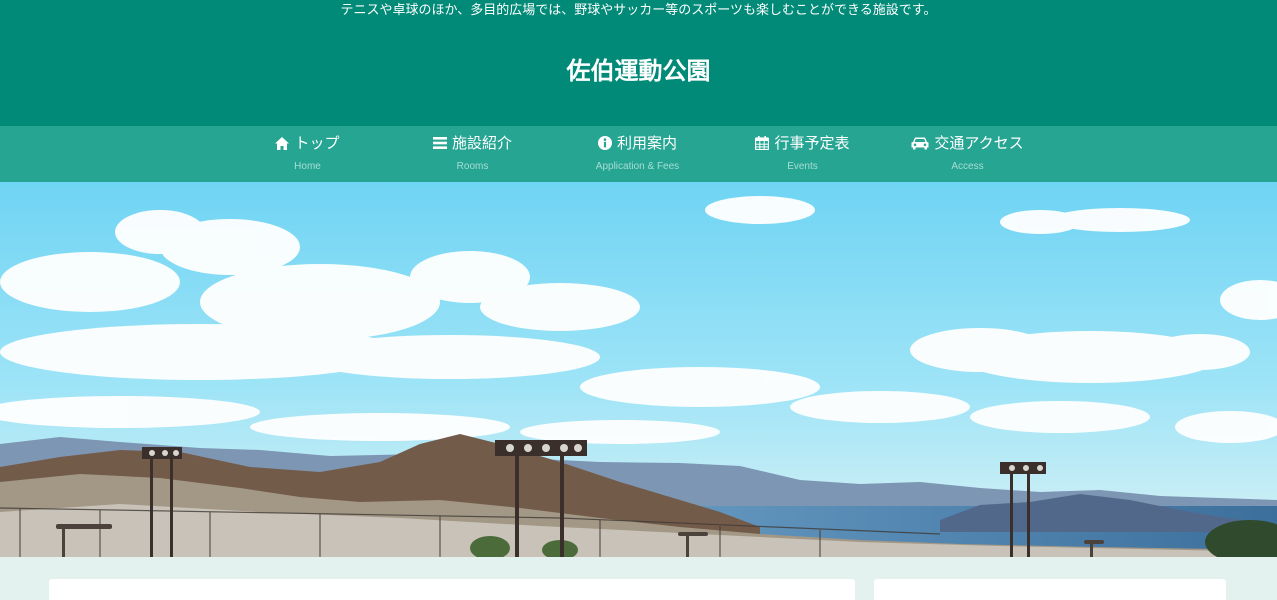  What do you see at coordinates (646, 143) in the screenshot?
I see `nav-item-label: 利用案内` at bounding box center [646, 143].